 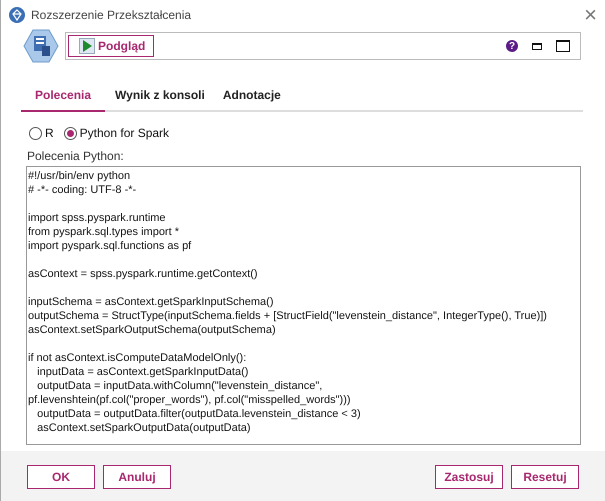 I want to click on dialog-button: OK, so click(x=61, y=477).